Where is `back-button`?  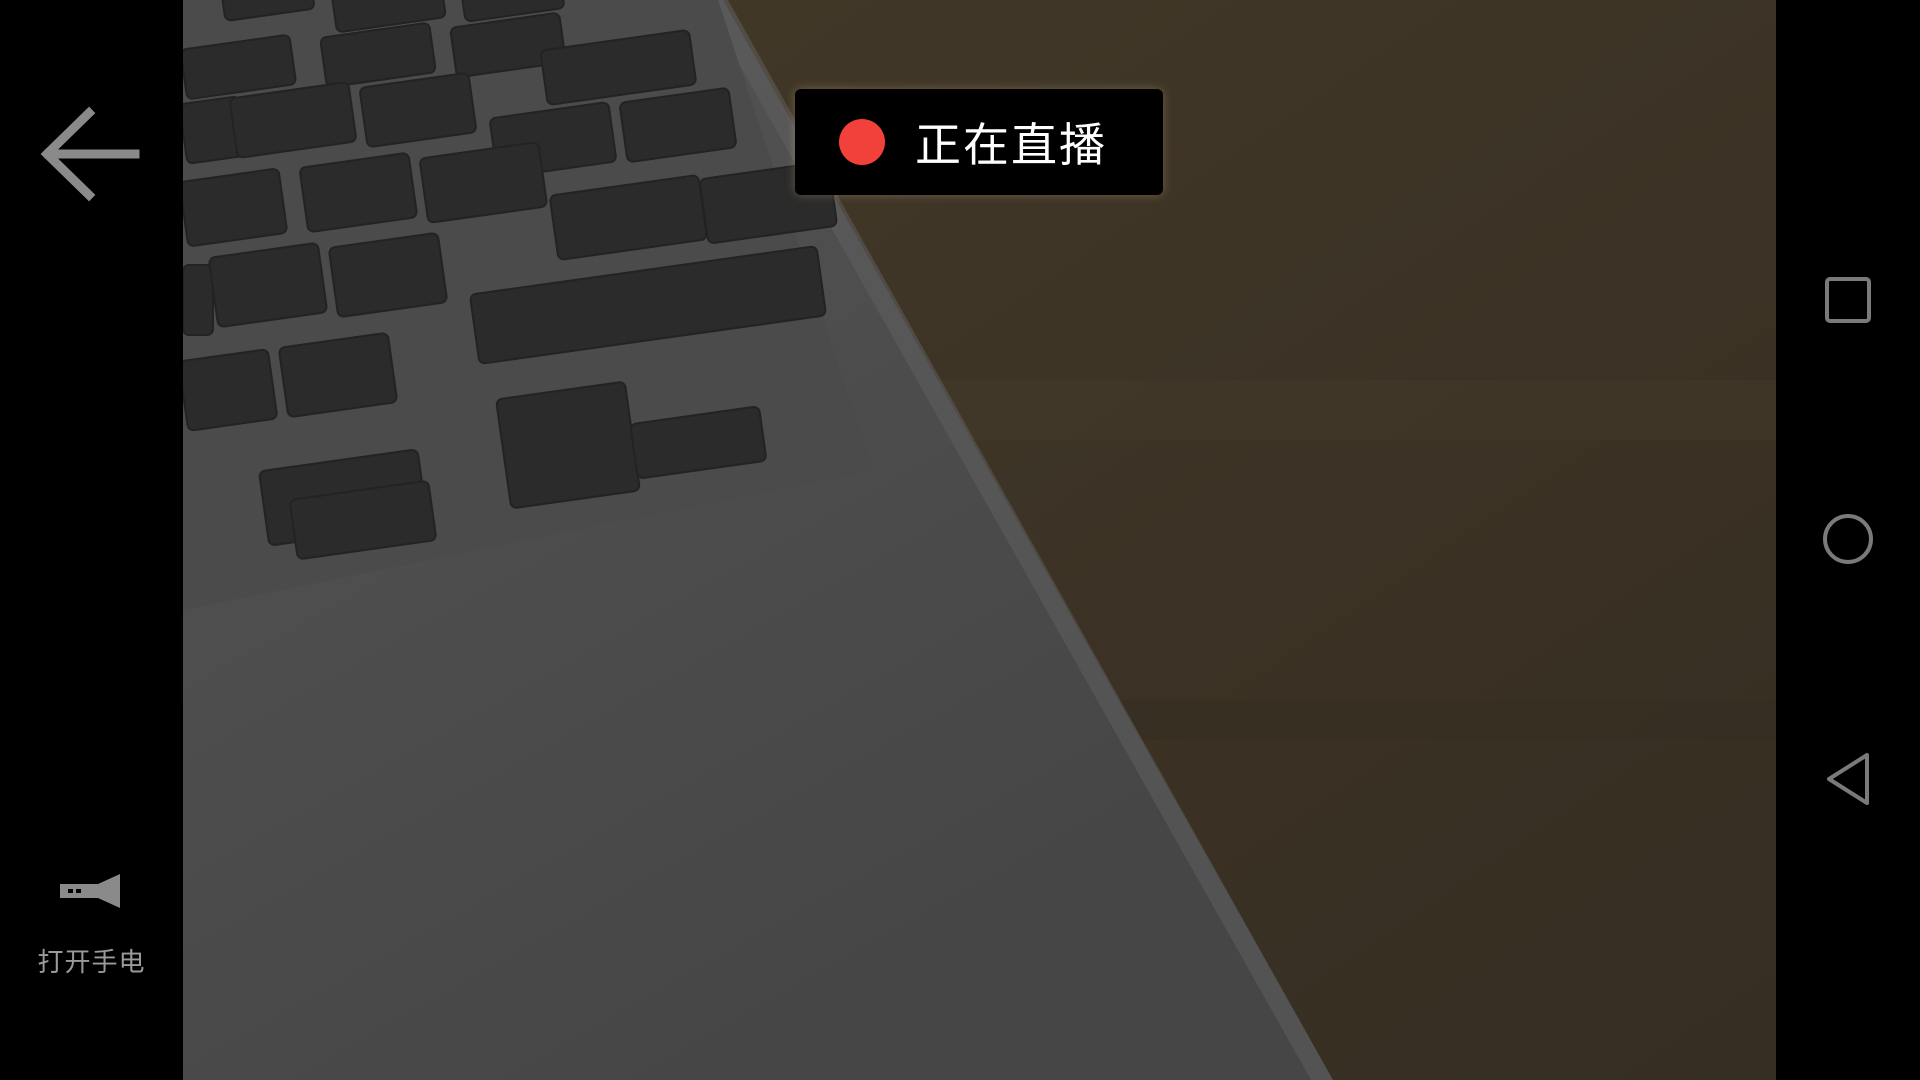 back-button is located at coordinates (90, 154).